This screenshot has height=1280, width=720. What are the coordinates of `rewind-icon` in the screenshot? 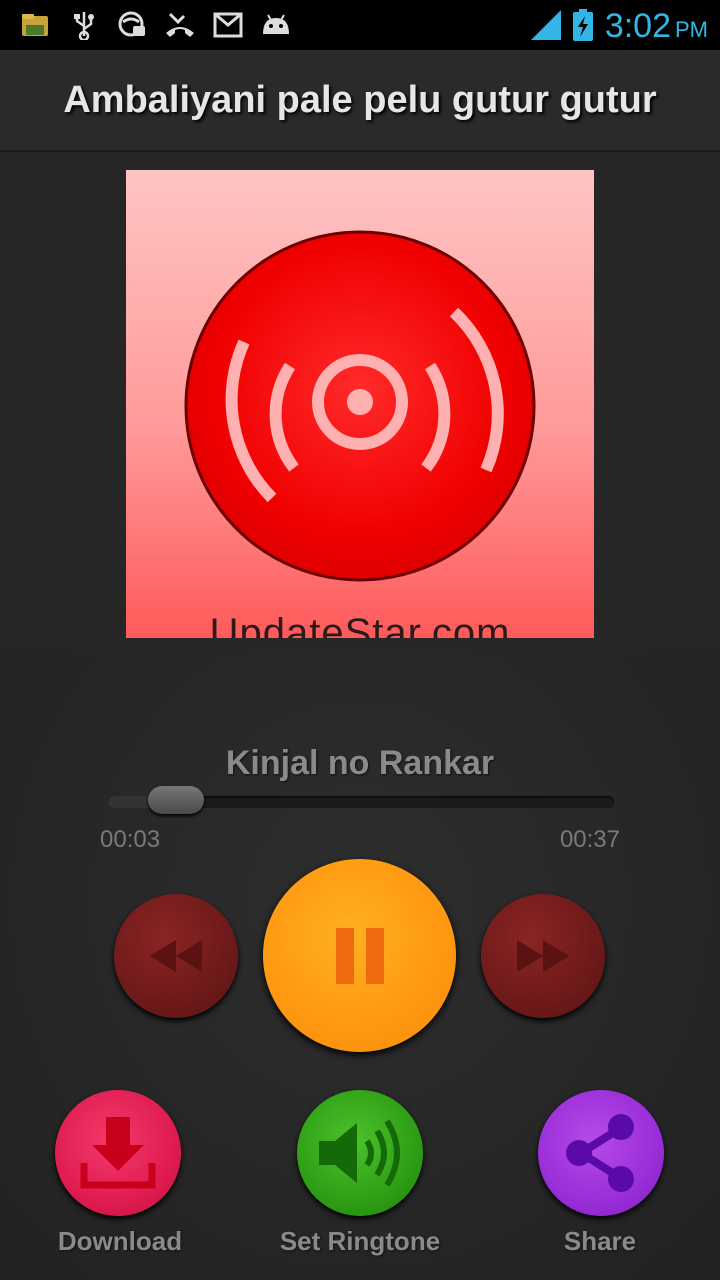 It's located at (176, 956).